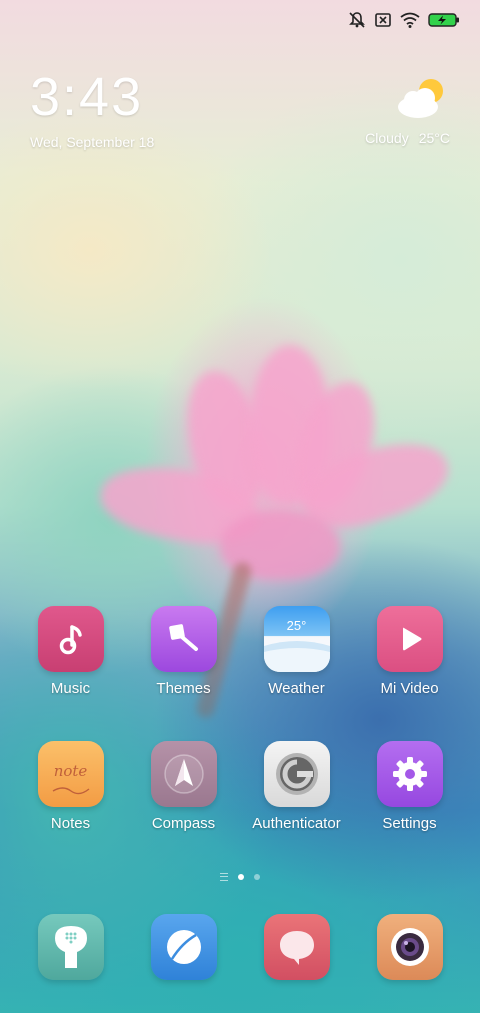 Image resolution: width=480 pixels, height=1013 pixels. I want to click on app-grid-row-1: Music Themes 25° Weather Mi Video, so click(240, 651).